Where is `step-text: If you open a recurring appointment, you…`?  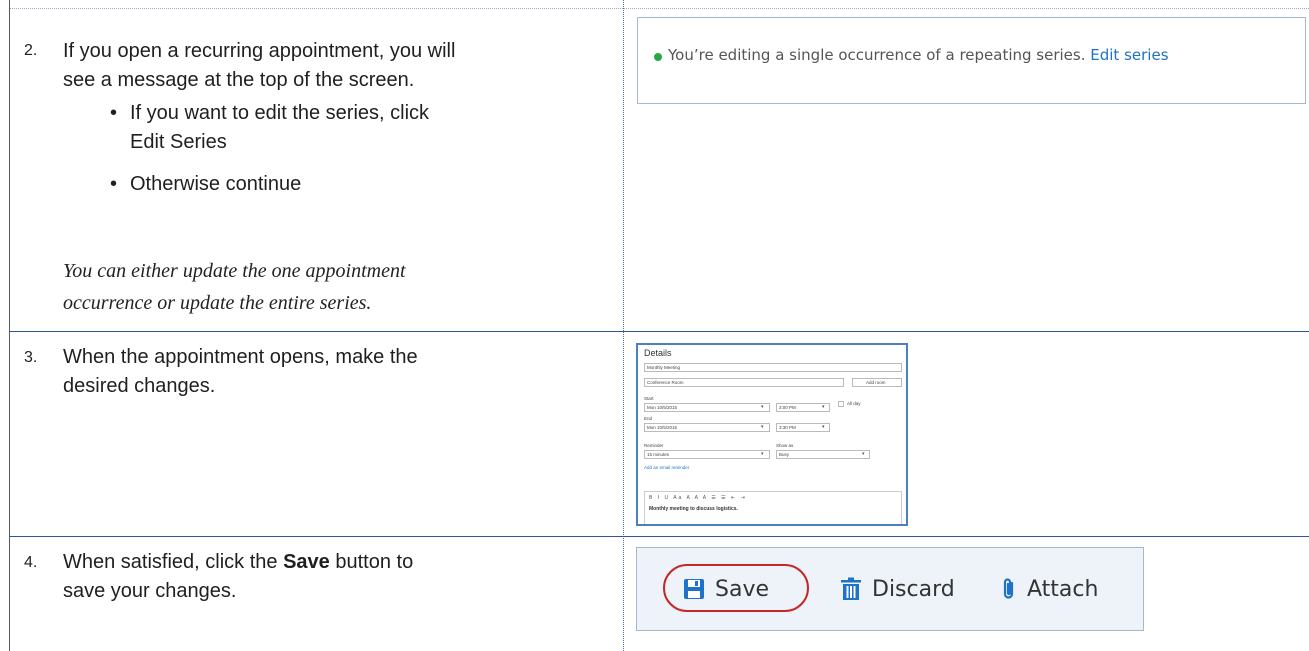
step-text: If you open a recurring appointment, you… is located at coordinates (259, 51).